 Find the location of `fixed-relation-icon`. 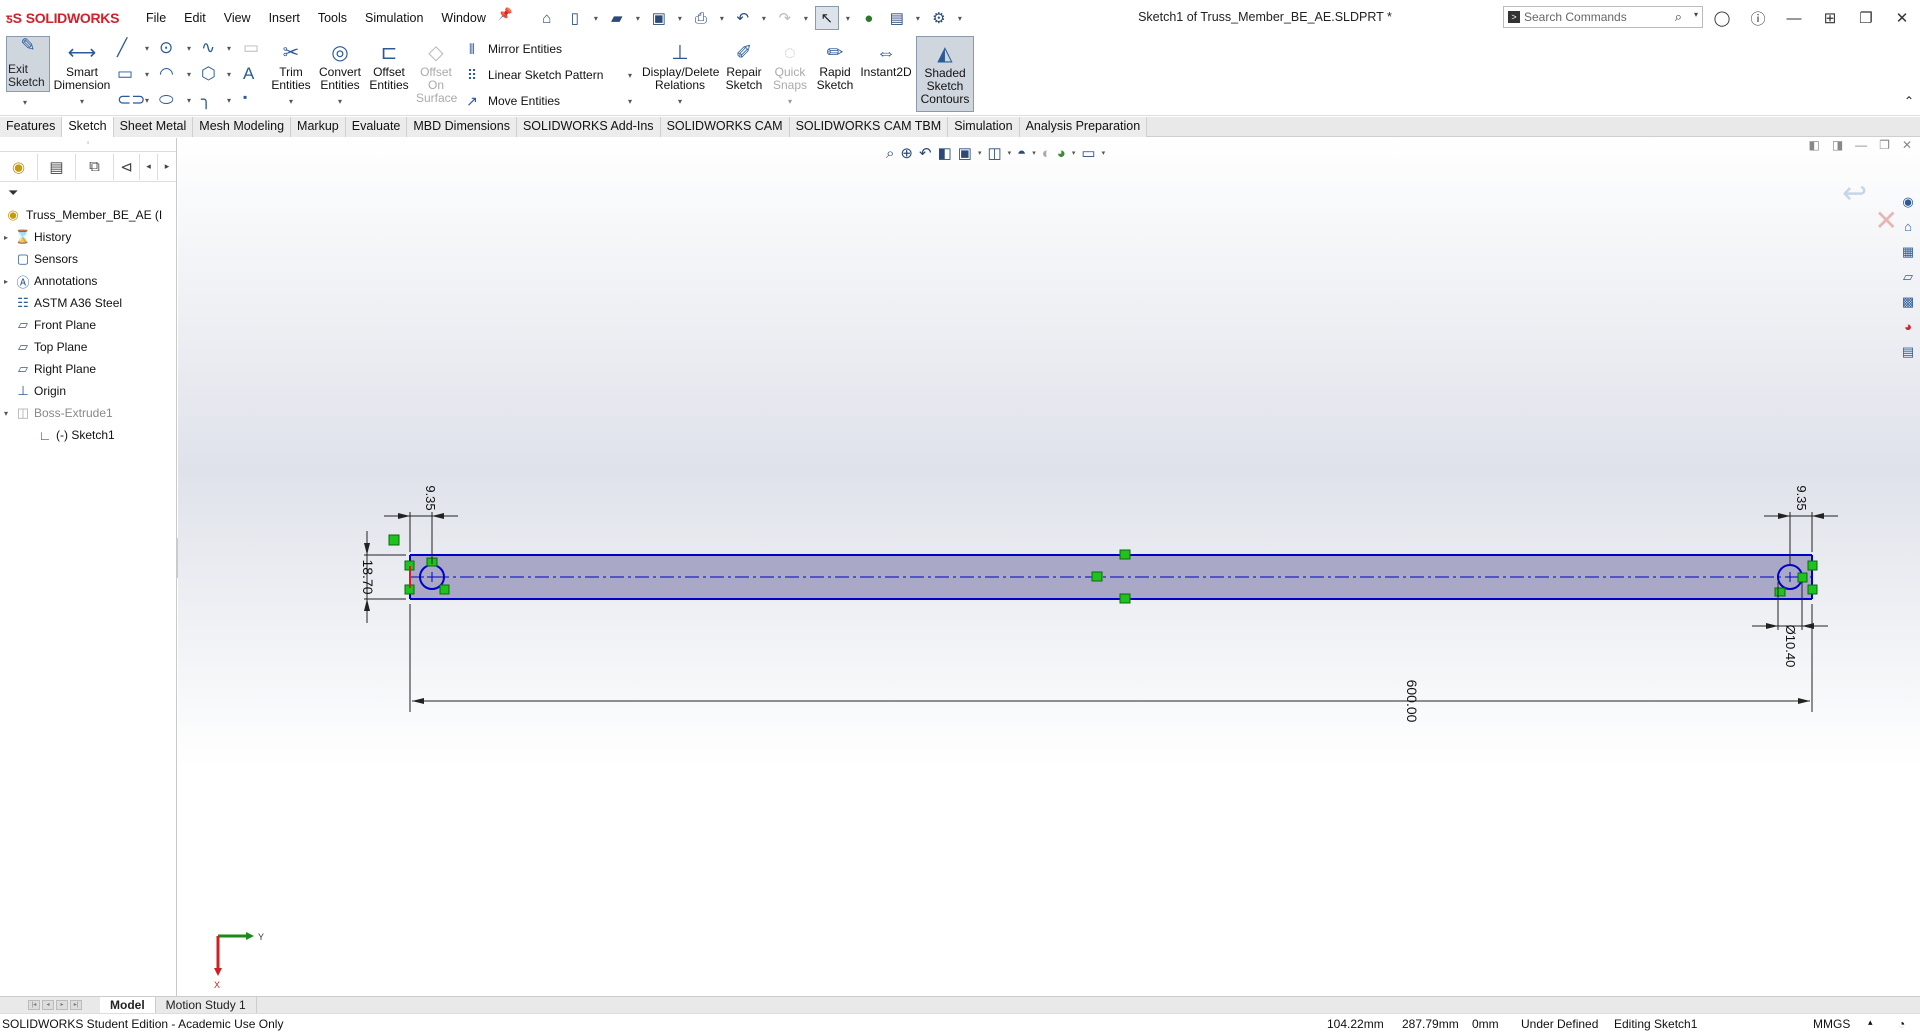

fixed-relation-icon is located at coordinates (394, 540).